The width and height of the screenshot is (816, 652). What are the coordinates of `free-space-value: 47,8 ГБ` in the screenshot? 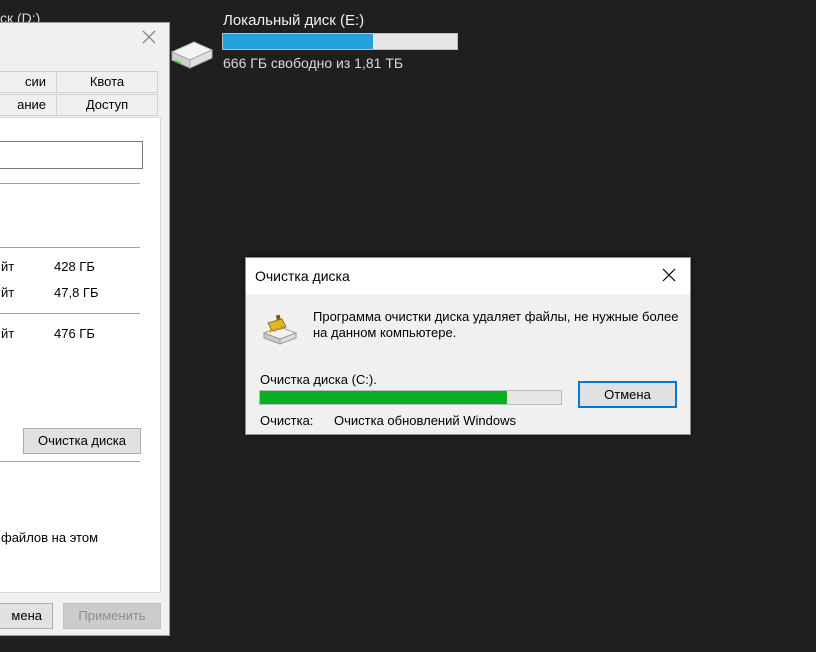 It's located at (76, 292).